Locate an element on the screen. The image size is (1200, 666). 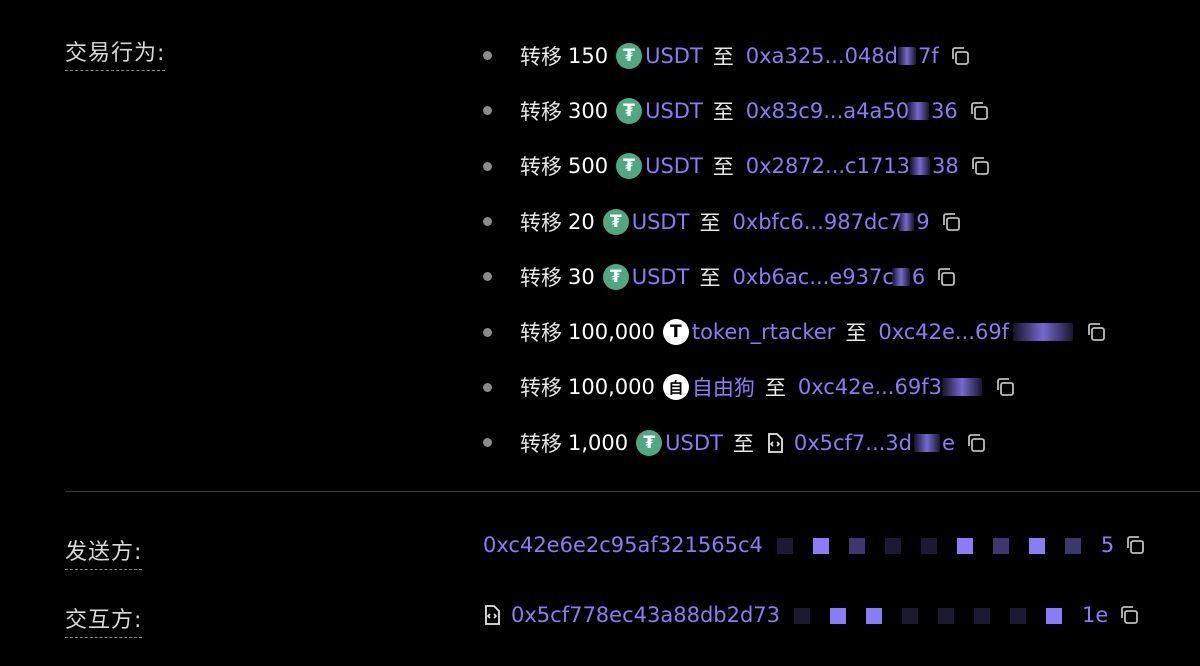
token-link: 自由狗 is located at coordinates (723, 387).